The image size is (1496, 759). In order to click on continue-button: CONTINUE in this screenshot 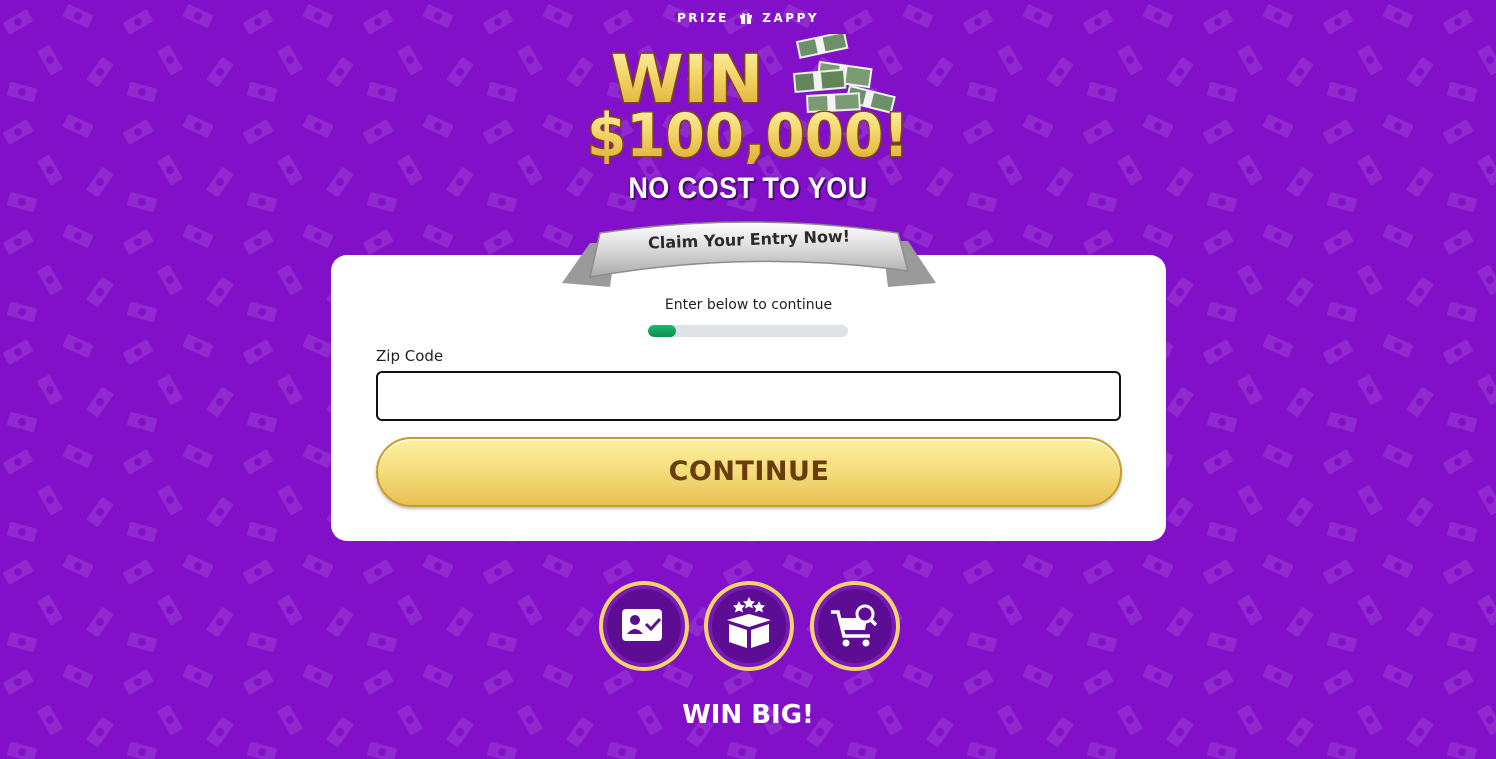, I will do `click(749, 472)`.